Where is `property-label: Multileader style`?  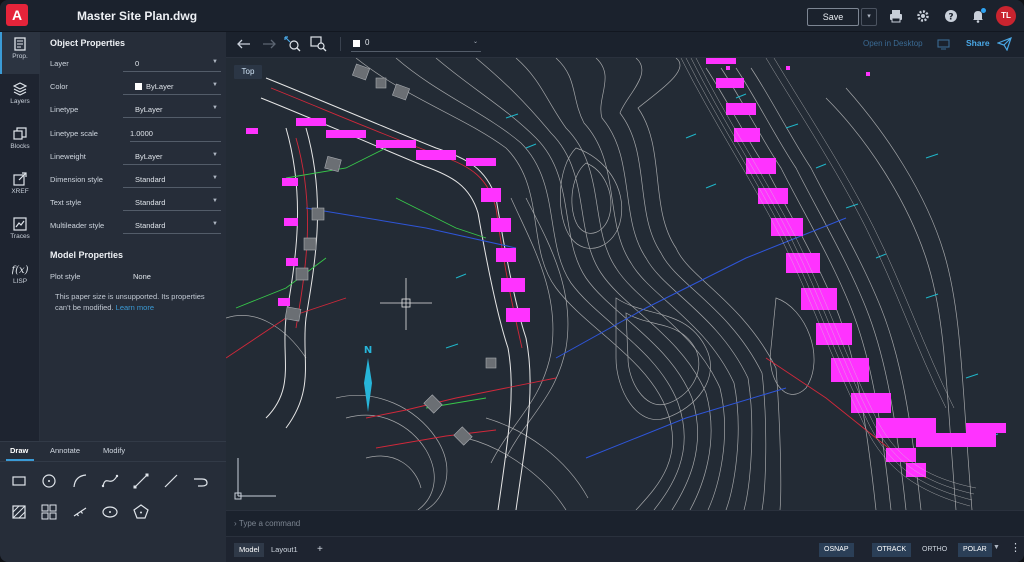
property-label: Multileader style is located at coordinates (77, 225).